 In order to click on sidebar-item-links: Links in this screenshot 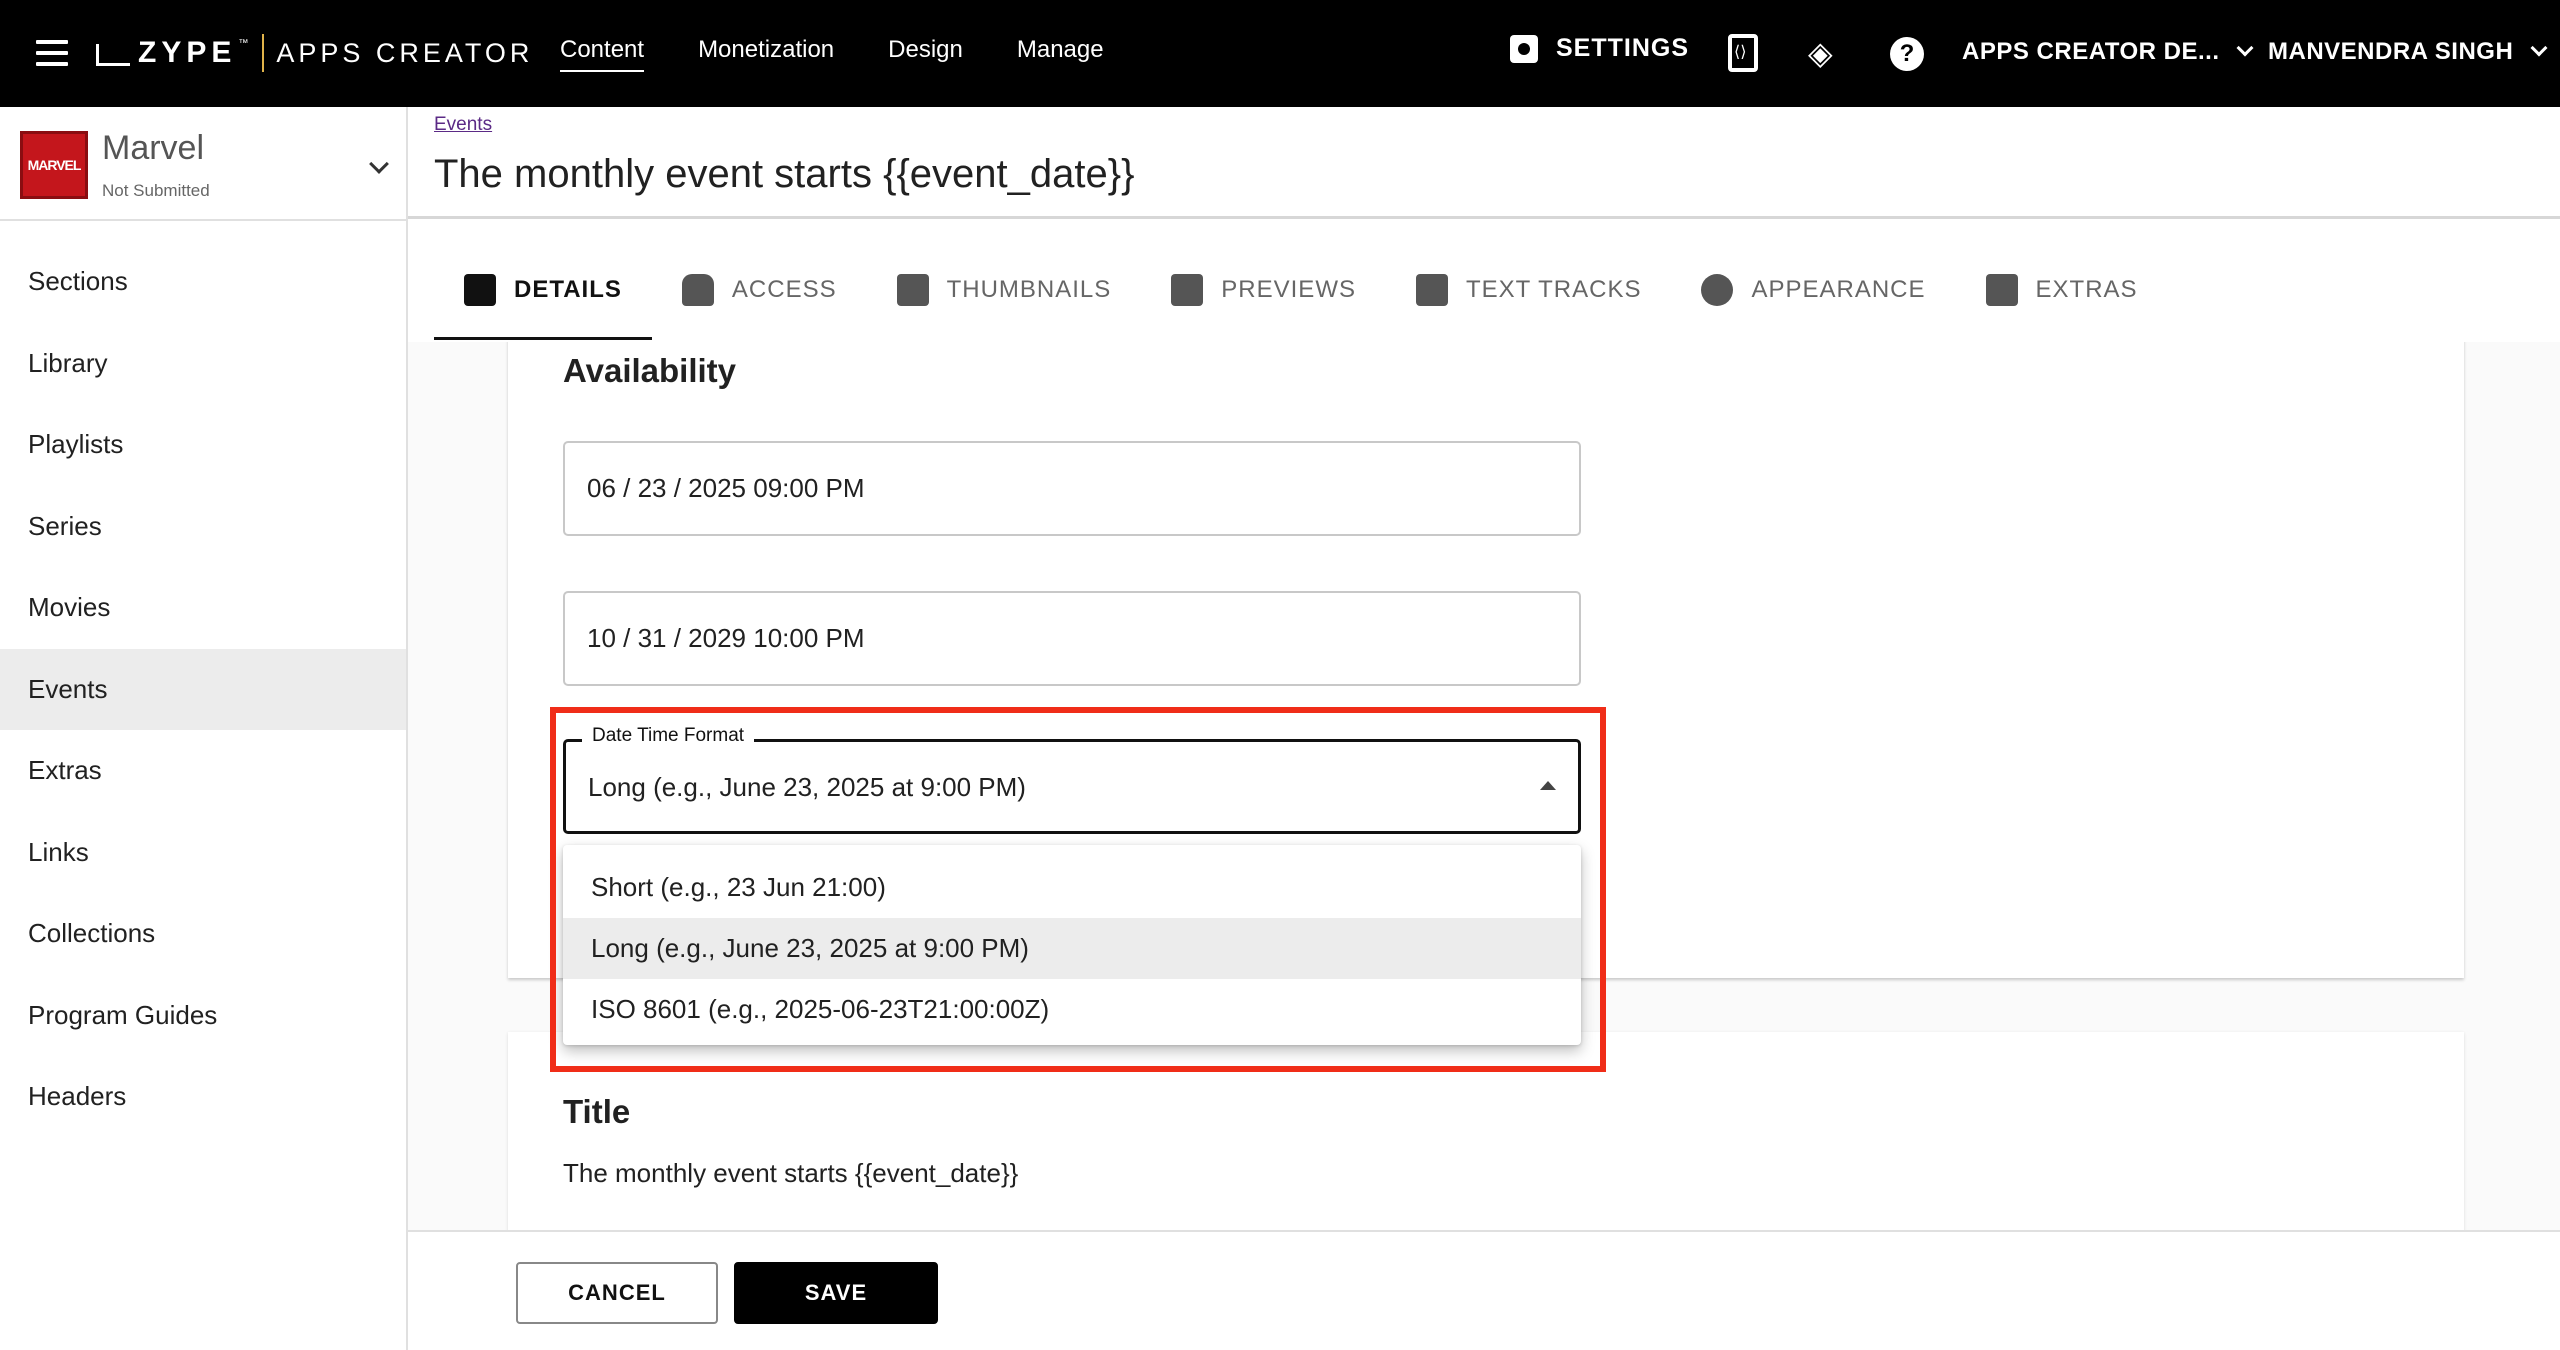, I will do `click(203, 853)`.